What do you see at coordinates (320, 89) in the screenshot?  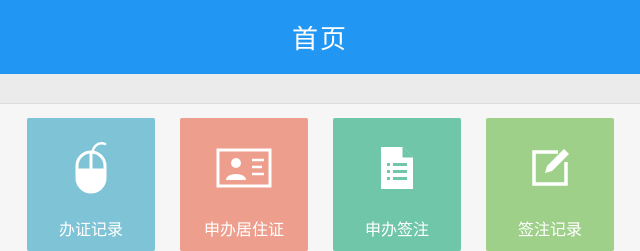 I see `header-divider-band` at bounding box center [320, 89].